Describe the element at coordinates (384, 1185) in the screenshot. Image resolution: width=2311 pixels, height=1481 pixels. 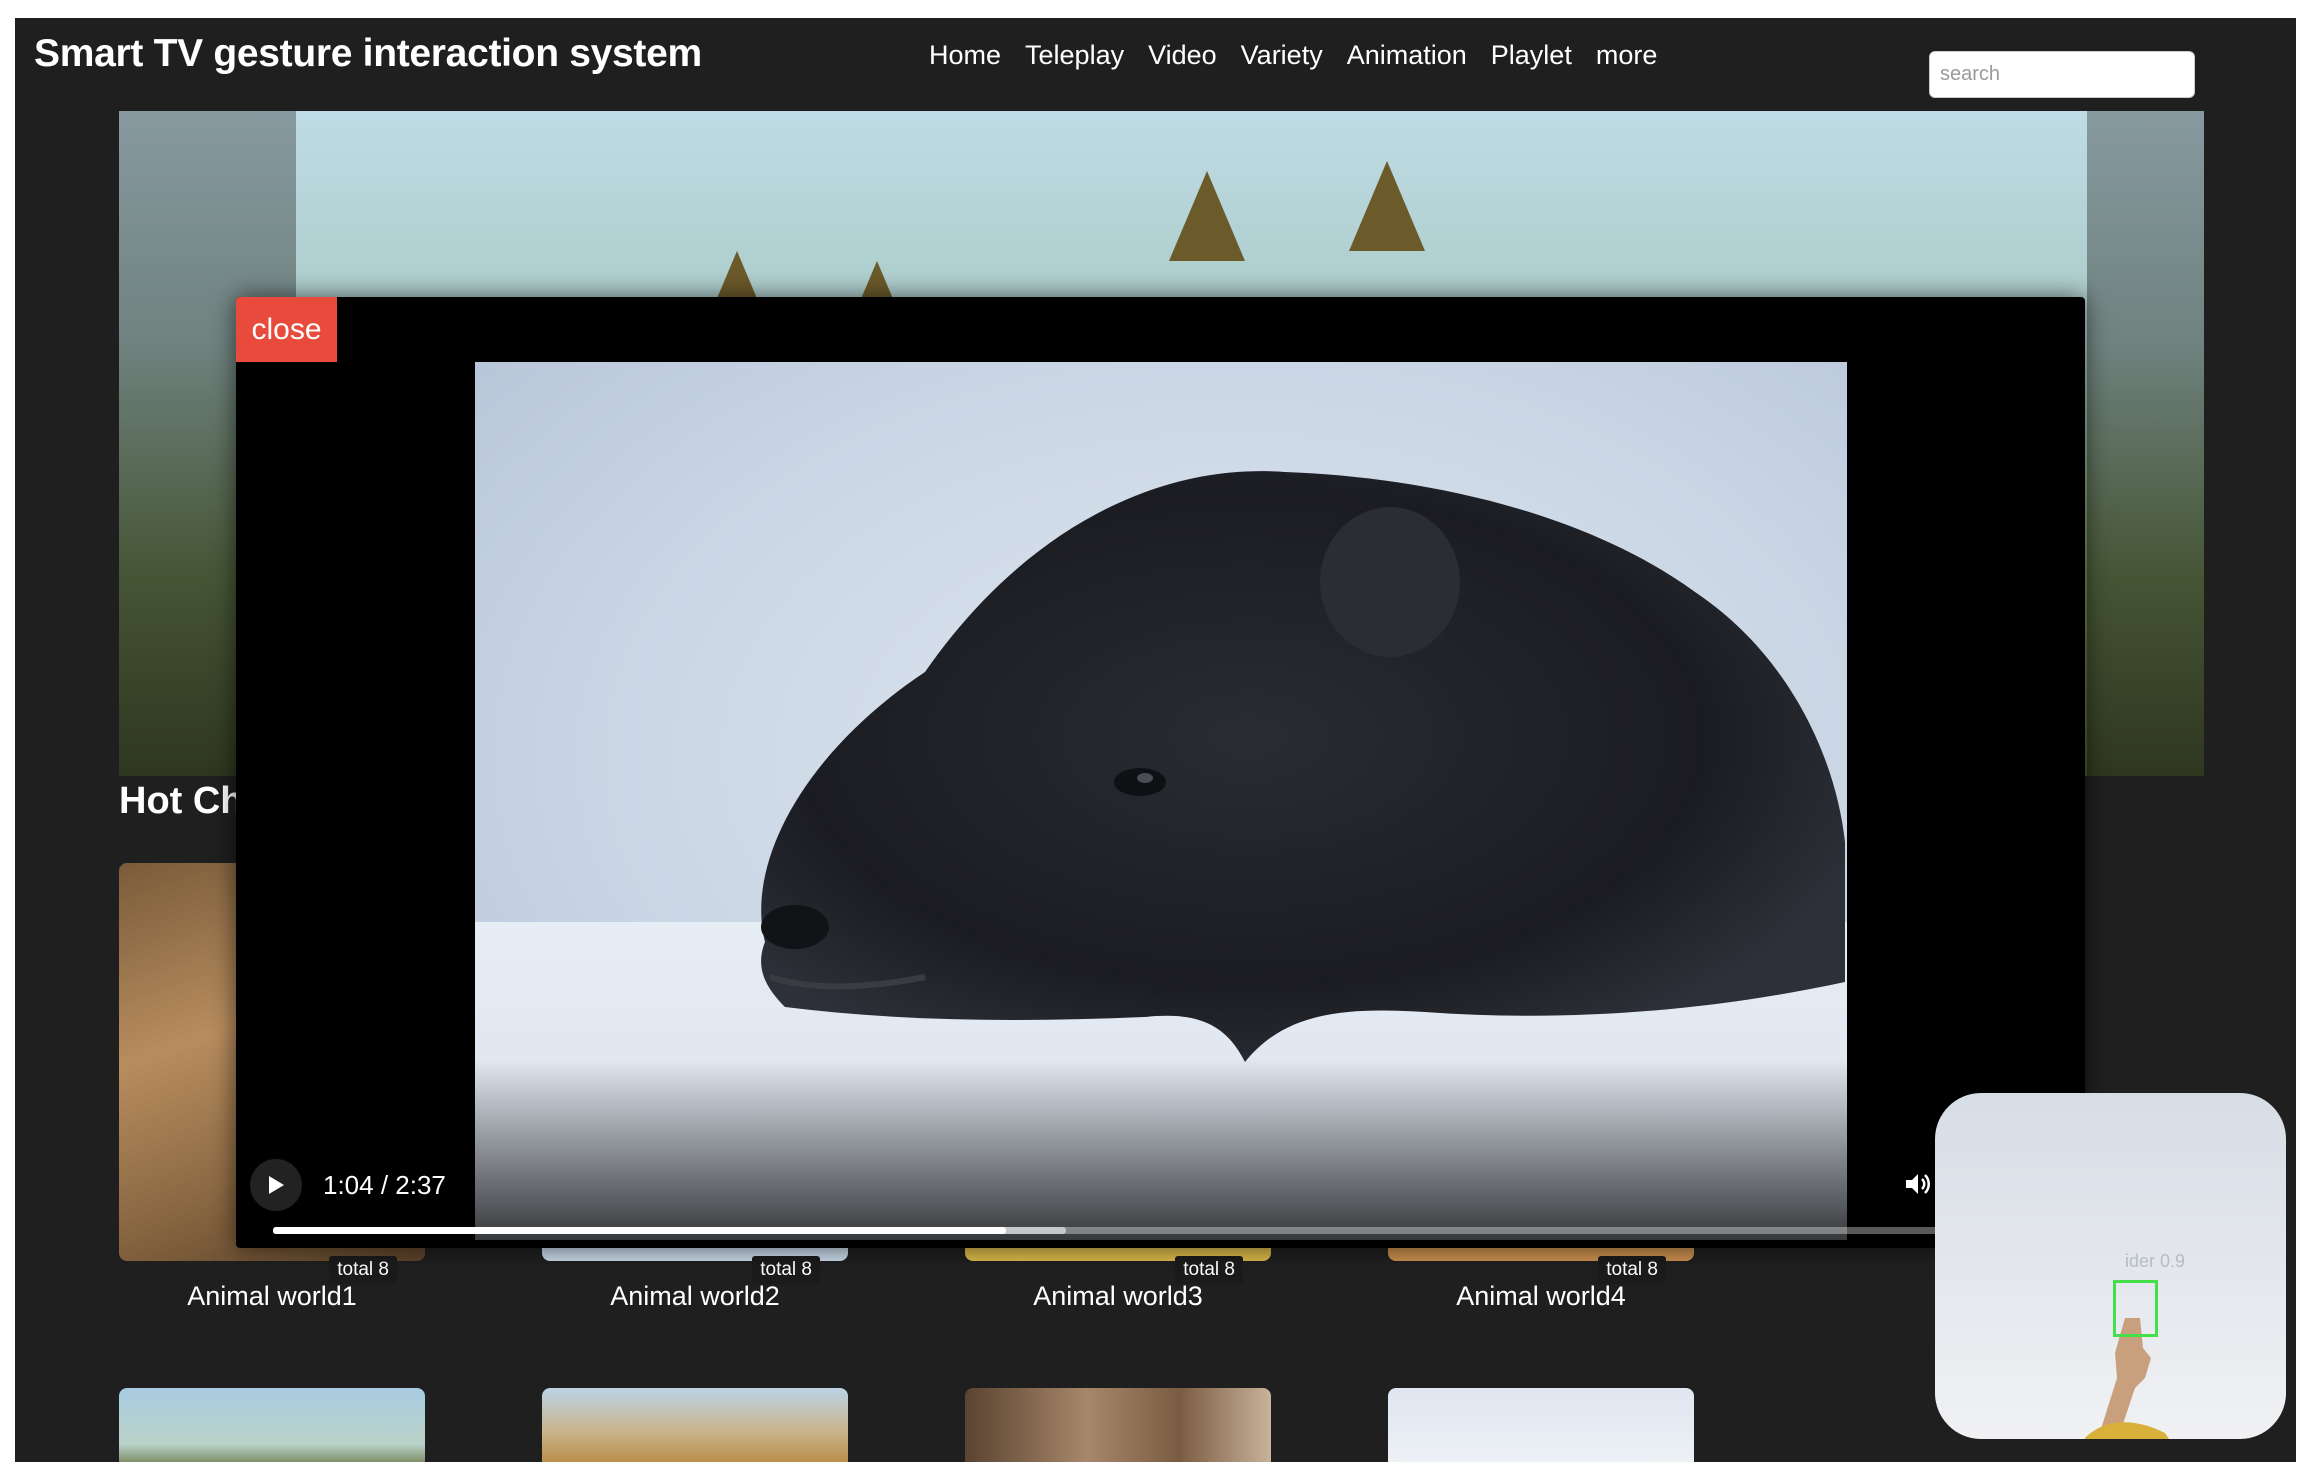
I see `playback-time: 1:04 / 2:37` at that location.